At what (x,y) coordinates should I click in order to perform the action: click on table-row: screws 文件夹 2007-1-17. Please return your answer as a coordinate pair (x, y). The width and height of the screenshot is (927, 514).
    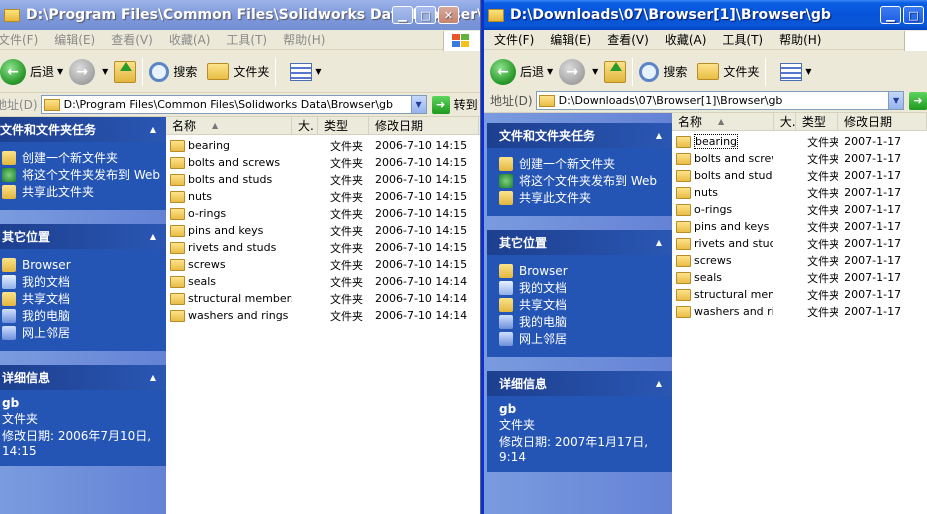
    Looking at the image, I should click on (799, 260).